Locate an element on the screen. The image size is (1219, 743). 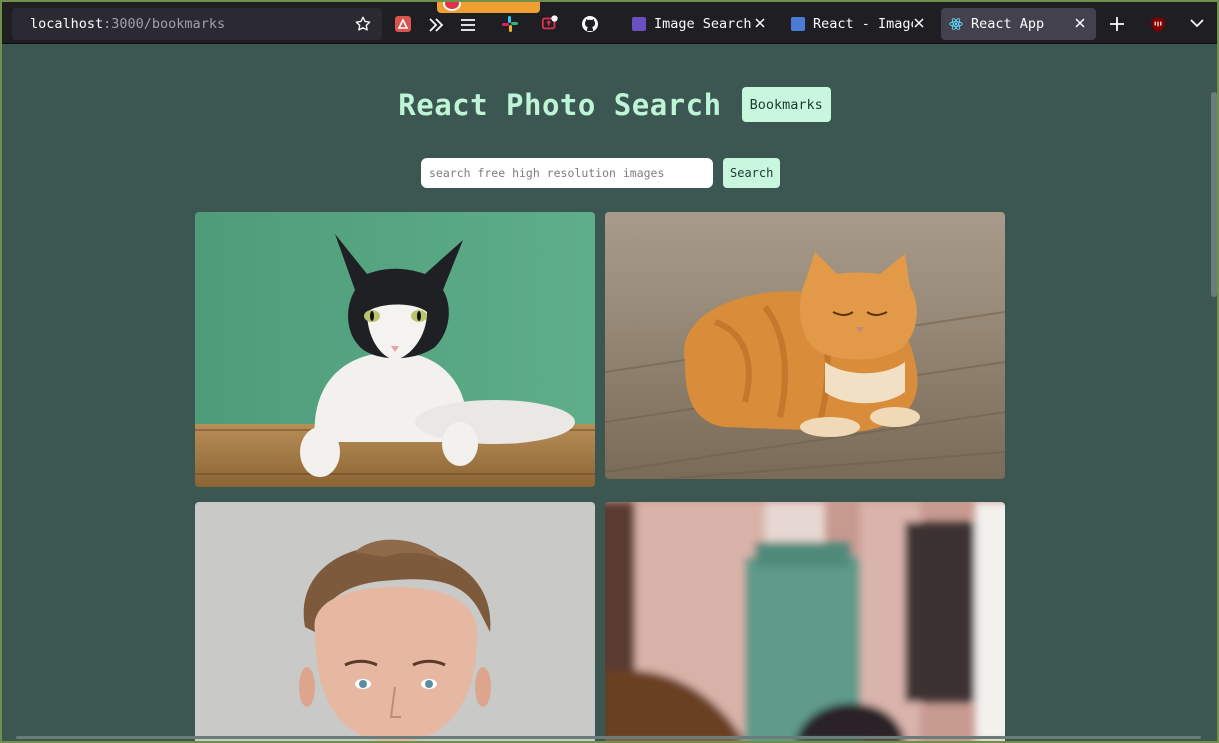
search-form: Search is located at coordinates (601, 173).